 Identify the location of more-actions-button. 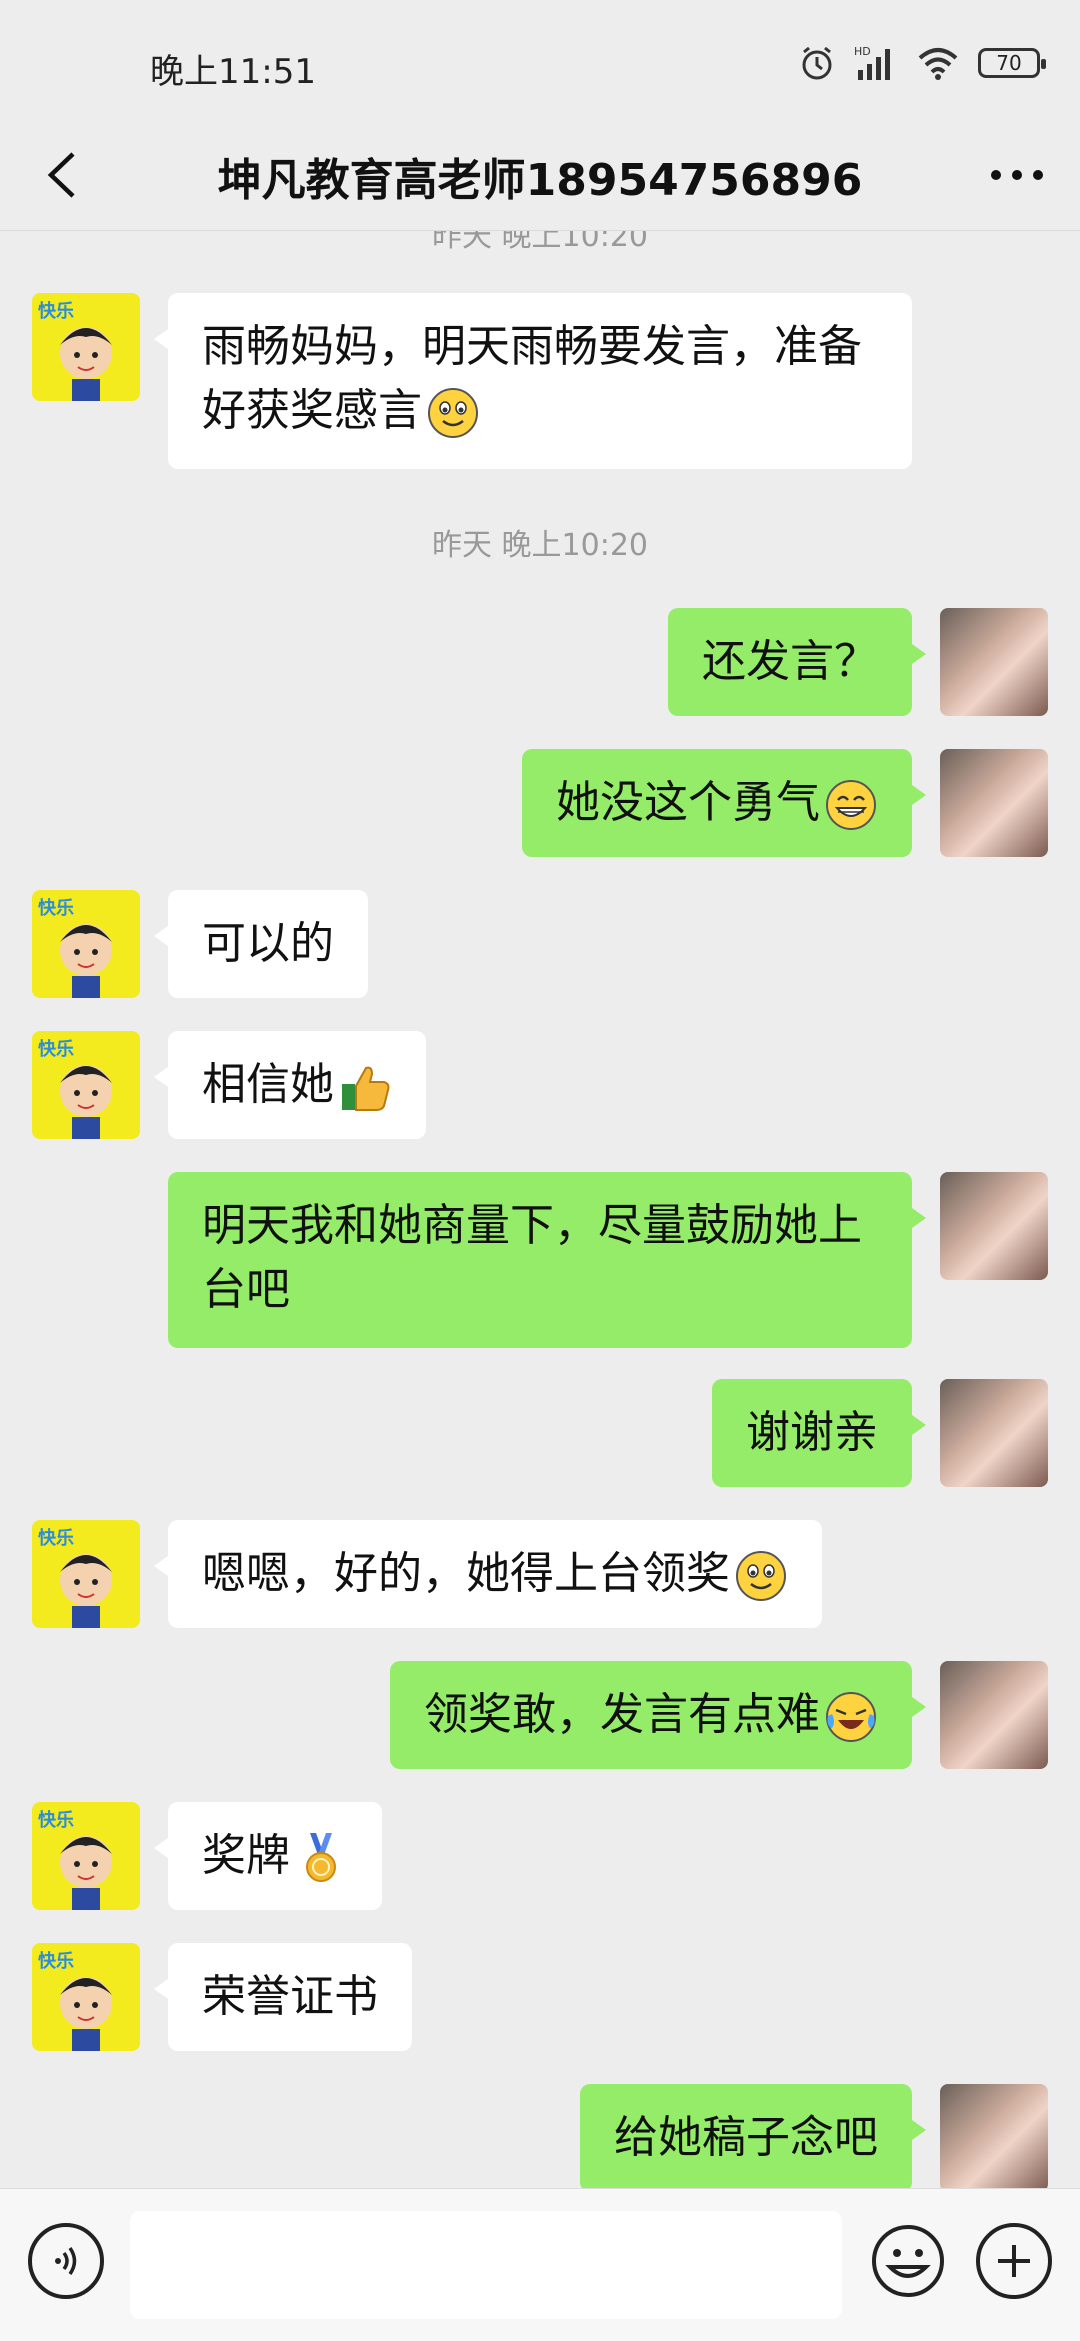
(1014, 2261).